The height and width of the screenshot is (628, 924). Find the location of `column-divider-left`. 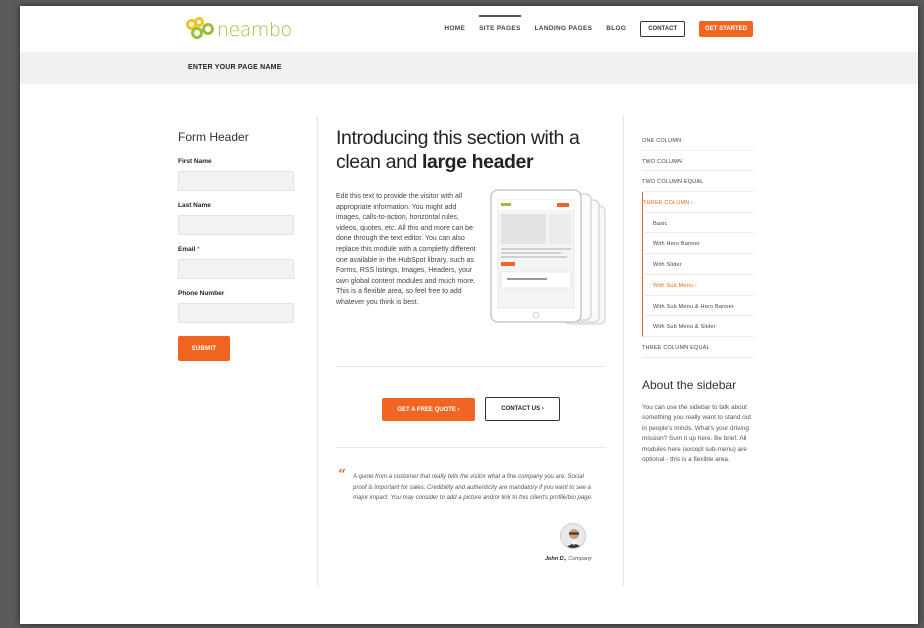

column-divider-left is located at coordinates (317, 351).